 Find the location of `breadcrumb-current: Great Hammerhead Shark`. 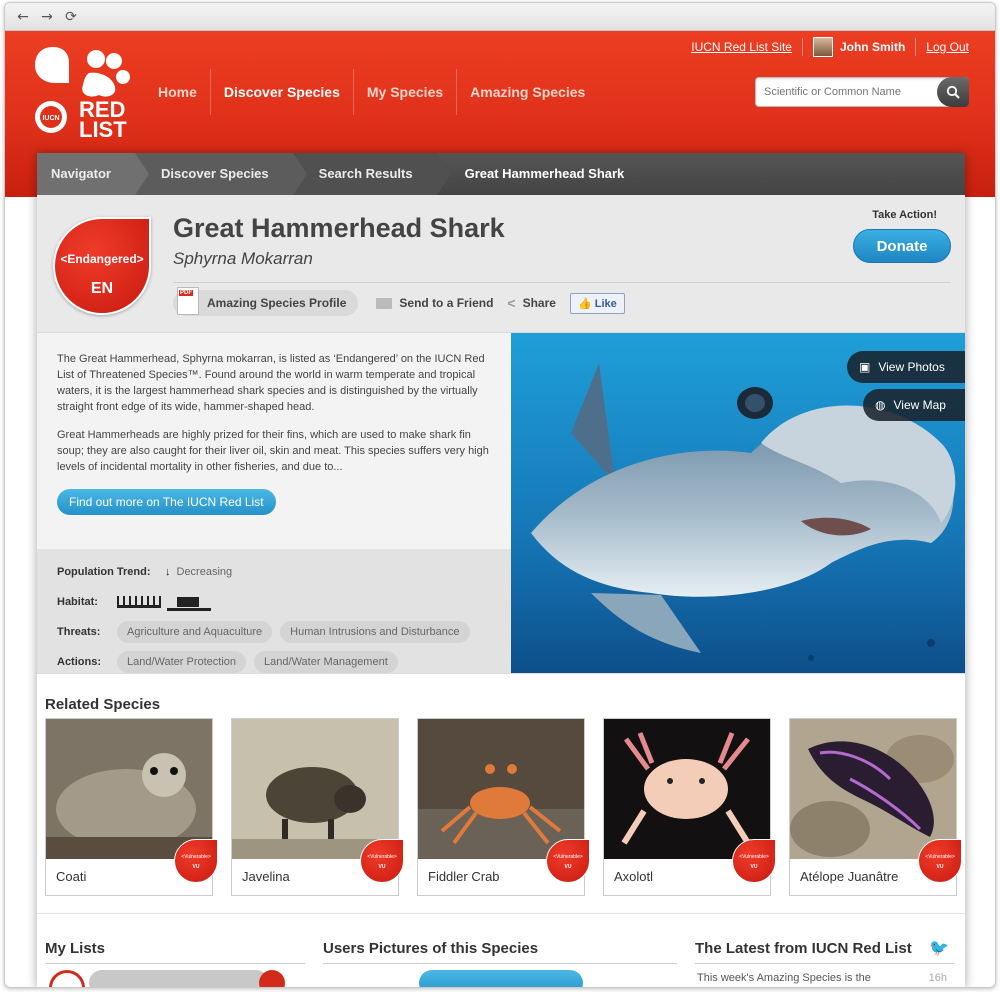

breadcrumb-current: Great Hammerhead Shark is located at coordinates (543, 174).